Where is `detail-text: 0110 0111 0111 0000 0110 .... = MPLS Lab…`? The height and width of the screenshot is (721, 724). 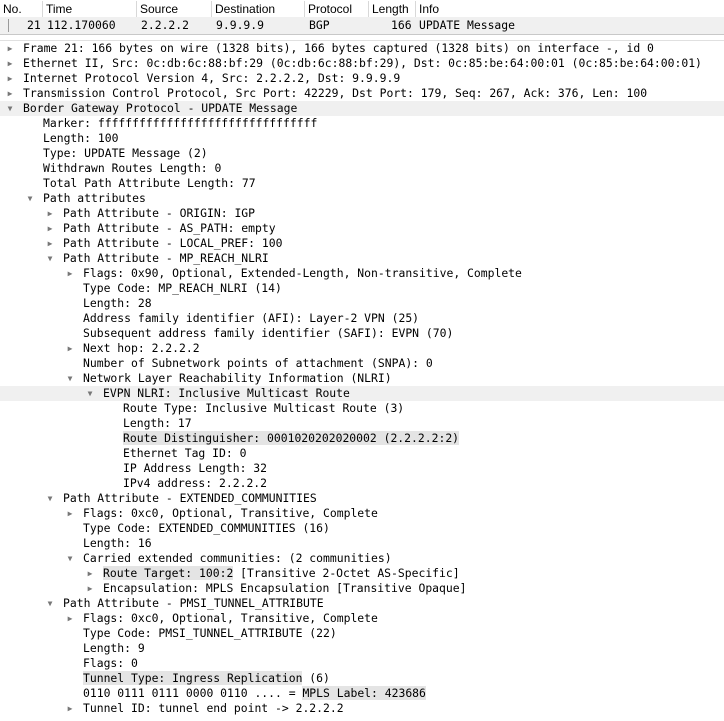
detail-text: 0110 0111 0111 0000 0110 .... = MPLS Lab… is located at coordinates (254, 693).